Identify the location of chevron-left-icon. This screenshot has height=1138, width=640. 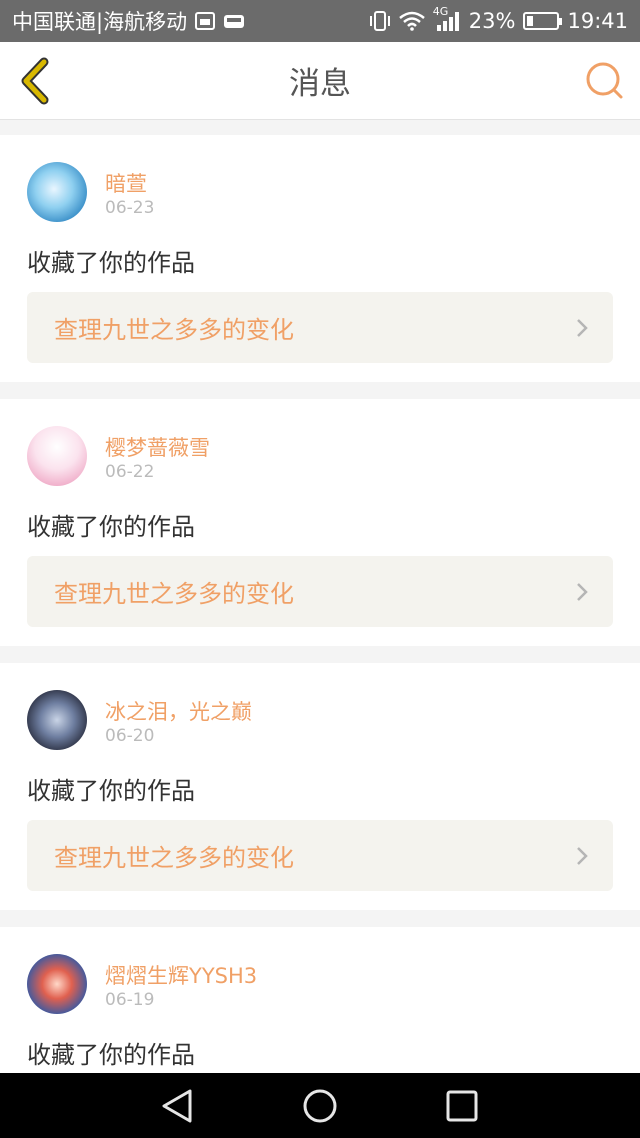
(35, 81).